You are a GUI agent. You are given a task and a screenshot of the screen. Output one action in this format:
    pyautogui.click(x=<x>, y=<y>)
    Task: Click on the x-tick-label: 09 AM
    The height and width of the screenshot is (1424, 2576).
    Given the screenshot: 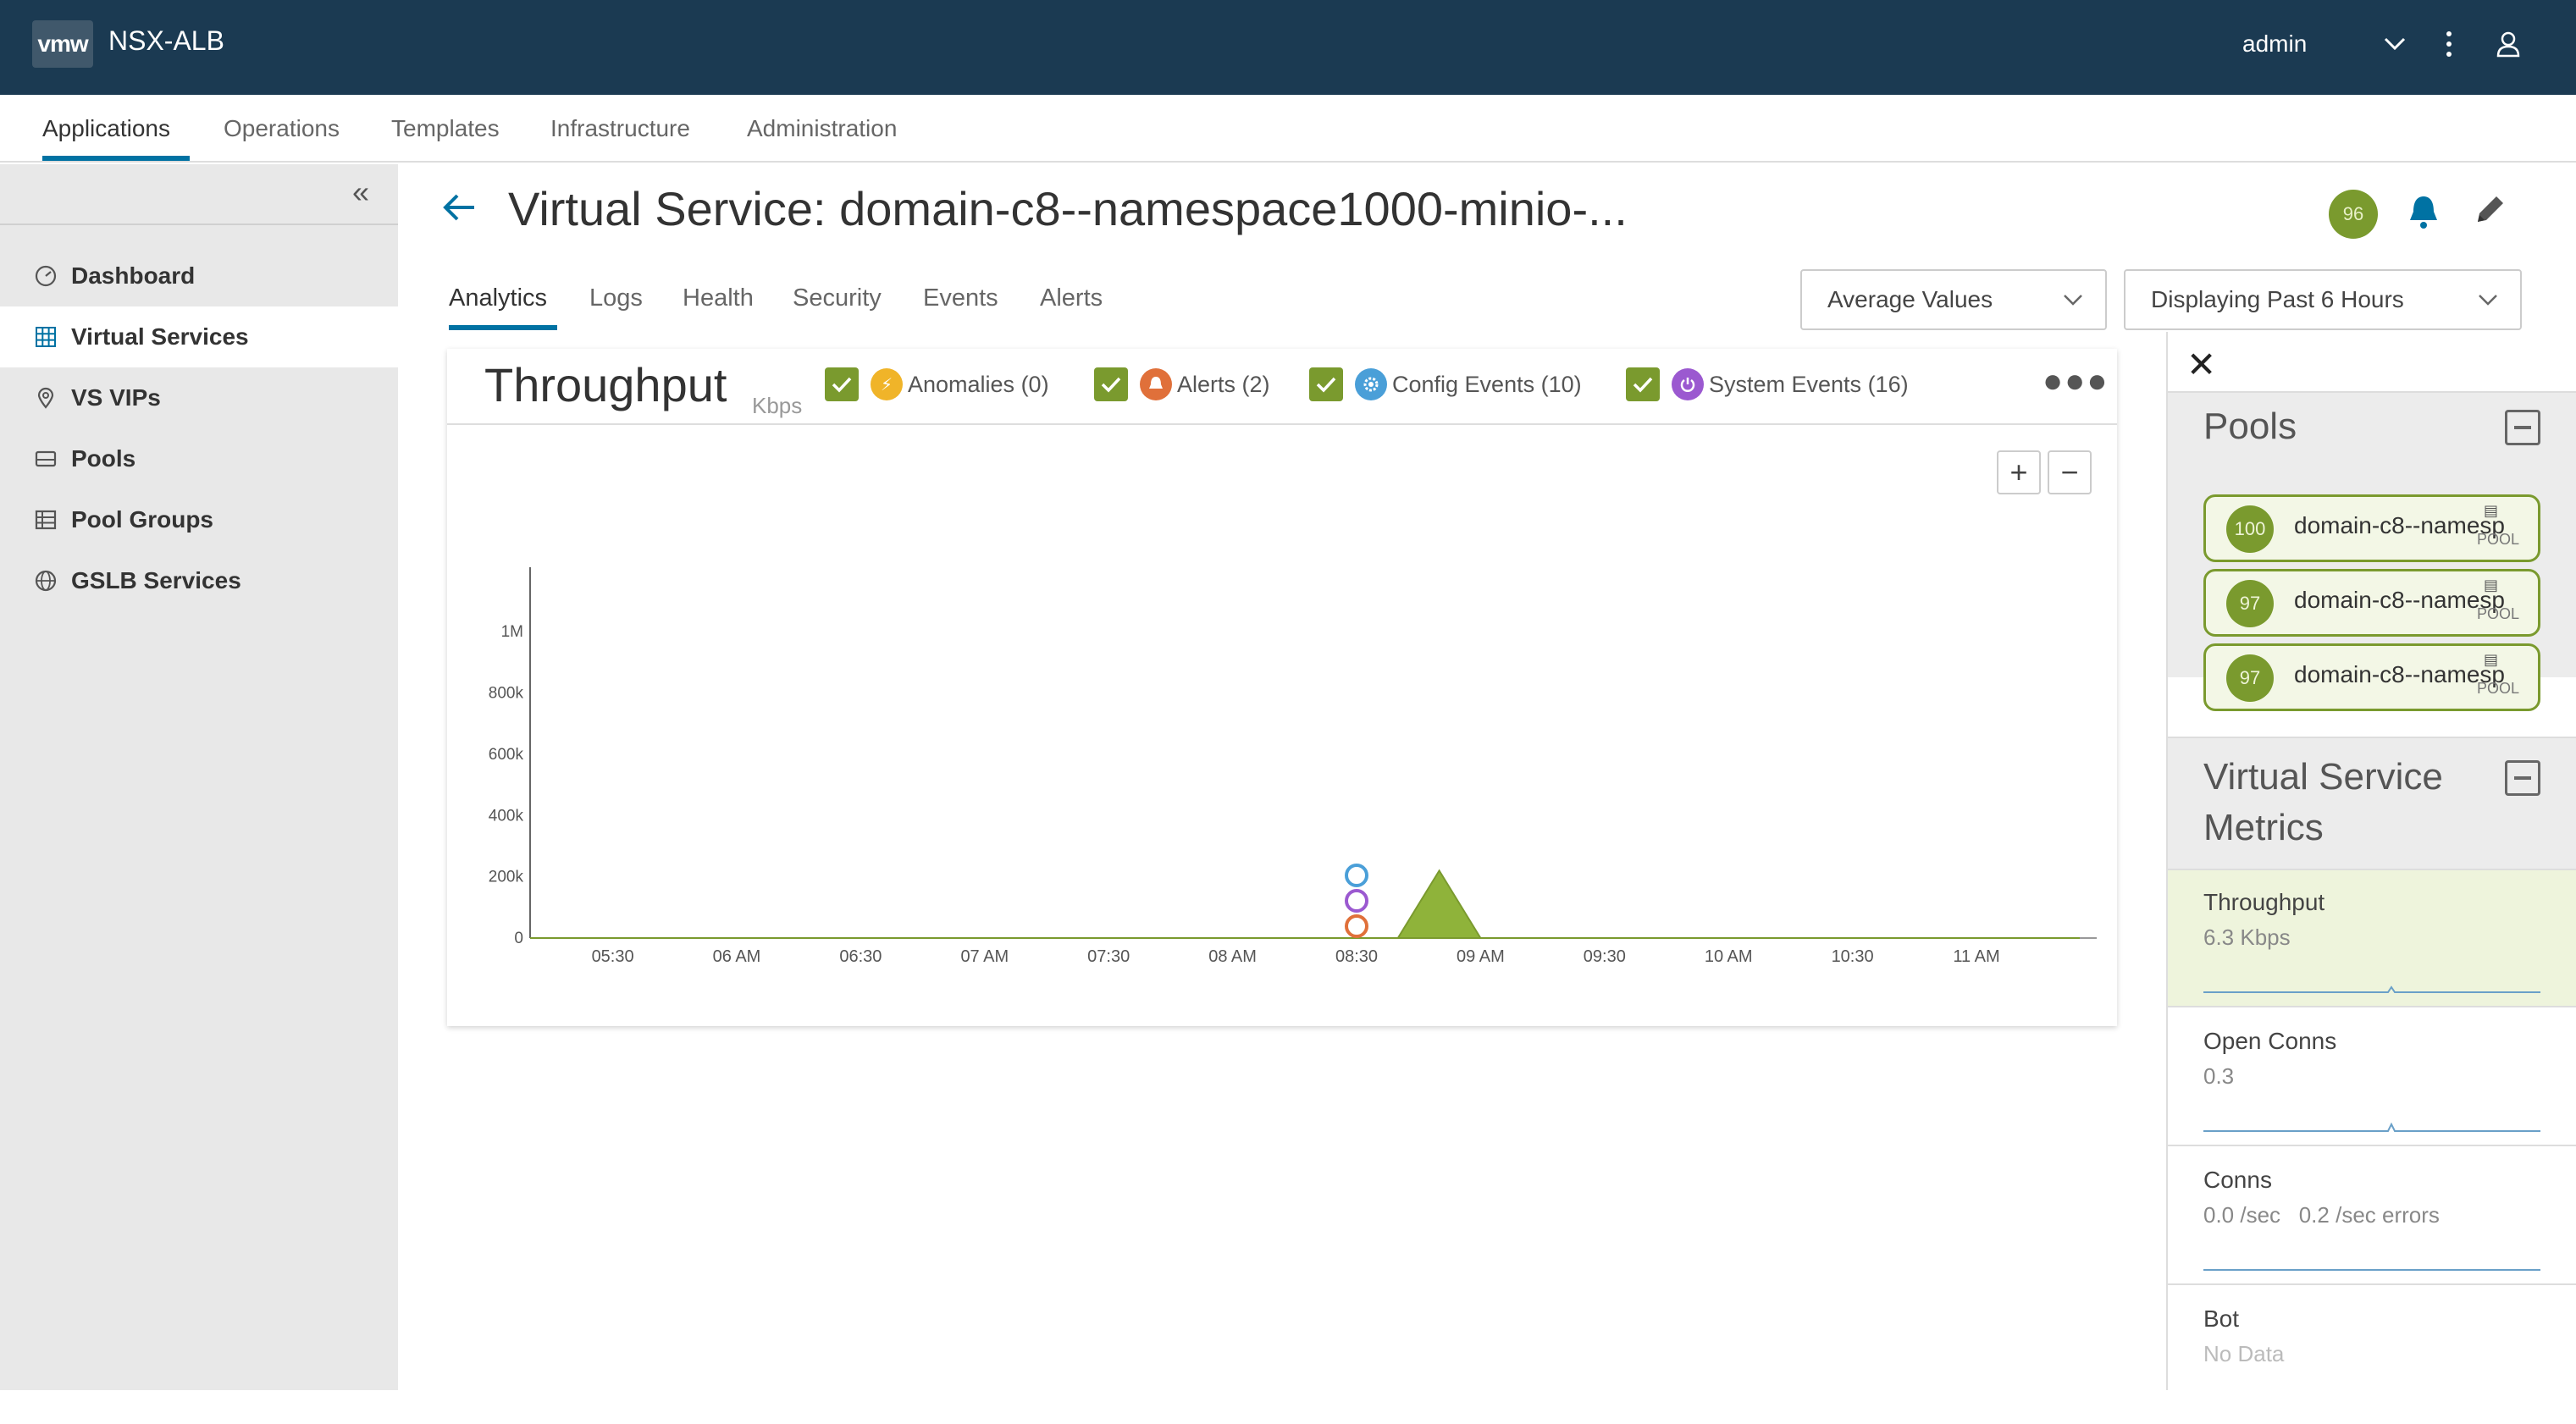 What is the action you would take?
    pyautogui.click(x=1481, y=956)
    